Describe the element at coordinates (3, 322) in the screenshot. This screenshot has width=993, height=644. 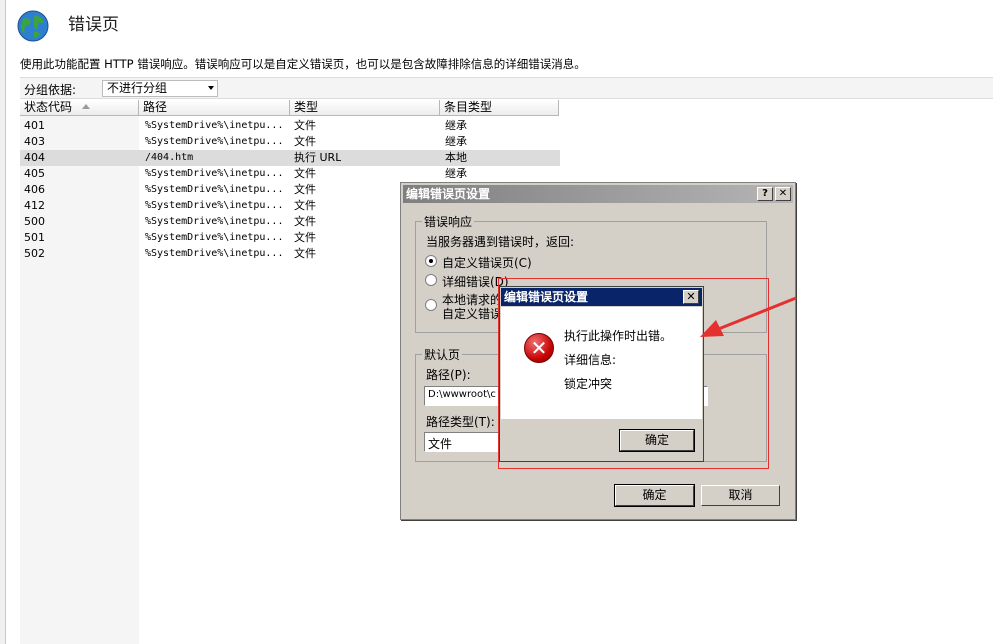
I see `left-pane-edge` at that location.